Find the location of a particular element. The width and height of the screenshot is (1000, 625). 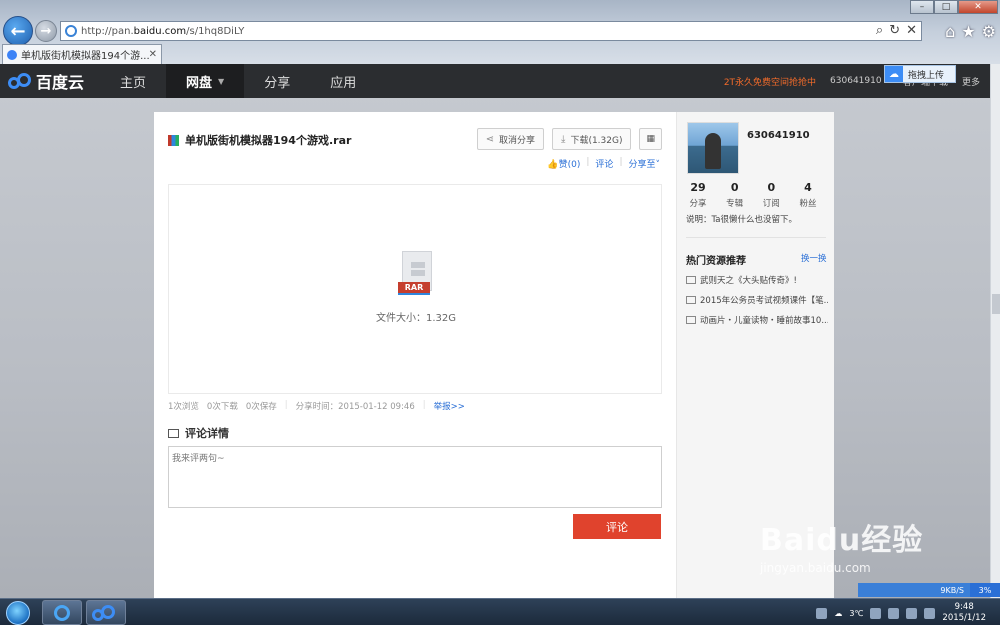

hot-resources-title: 热门资源推荐 is located at coordinates (716, 261).